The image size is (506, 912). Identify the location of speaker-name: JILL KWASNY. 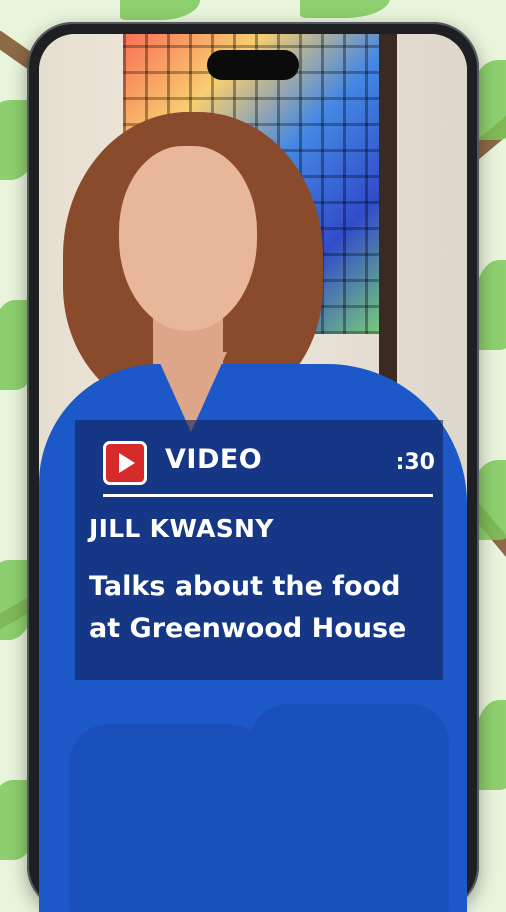
(181, 528).